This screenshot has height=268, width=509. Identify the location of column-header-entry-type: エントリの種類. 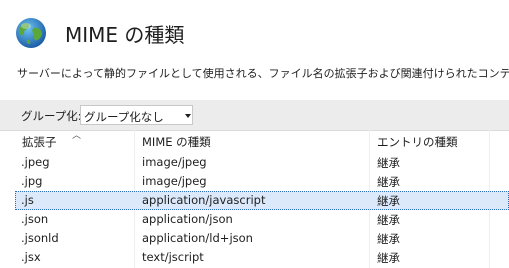
(430, 141).